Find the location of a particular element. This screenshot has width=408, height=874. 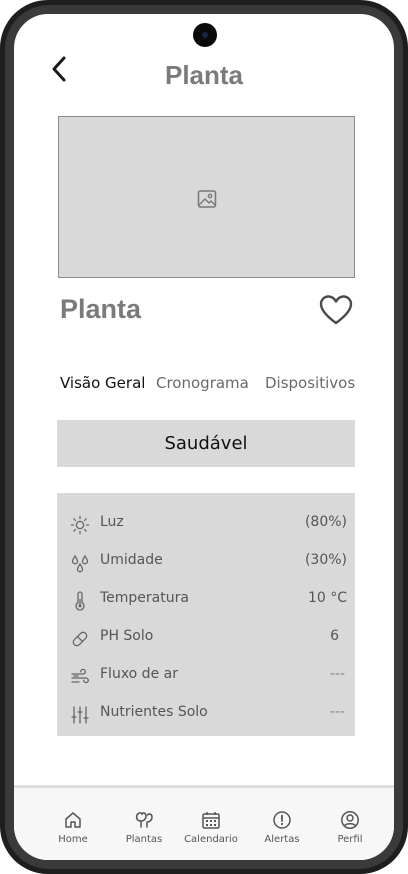

metric-value: 6 is located at coordinates (334, 636).